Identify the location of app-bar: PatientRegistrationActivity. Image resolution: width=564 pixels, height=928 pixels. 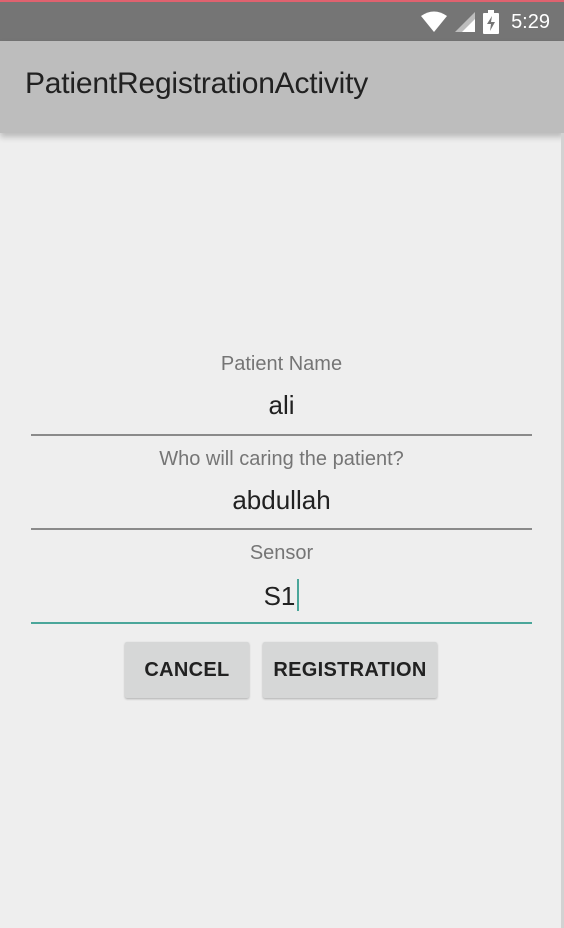
(282, 87).